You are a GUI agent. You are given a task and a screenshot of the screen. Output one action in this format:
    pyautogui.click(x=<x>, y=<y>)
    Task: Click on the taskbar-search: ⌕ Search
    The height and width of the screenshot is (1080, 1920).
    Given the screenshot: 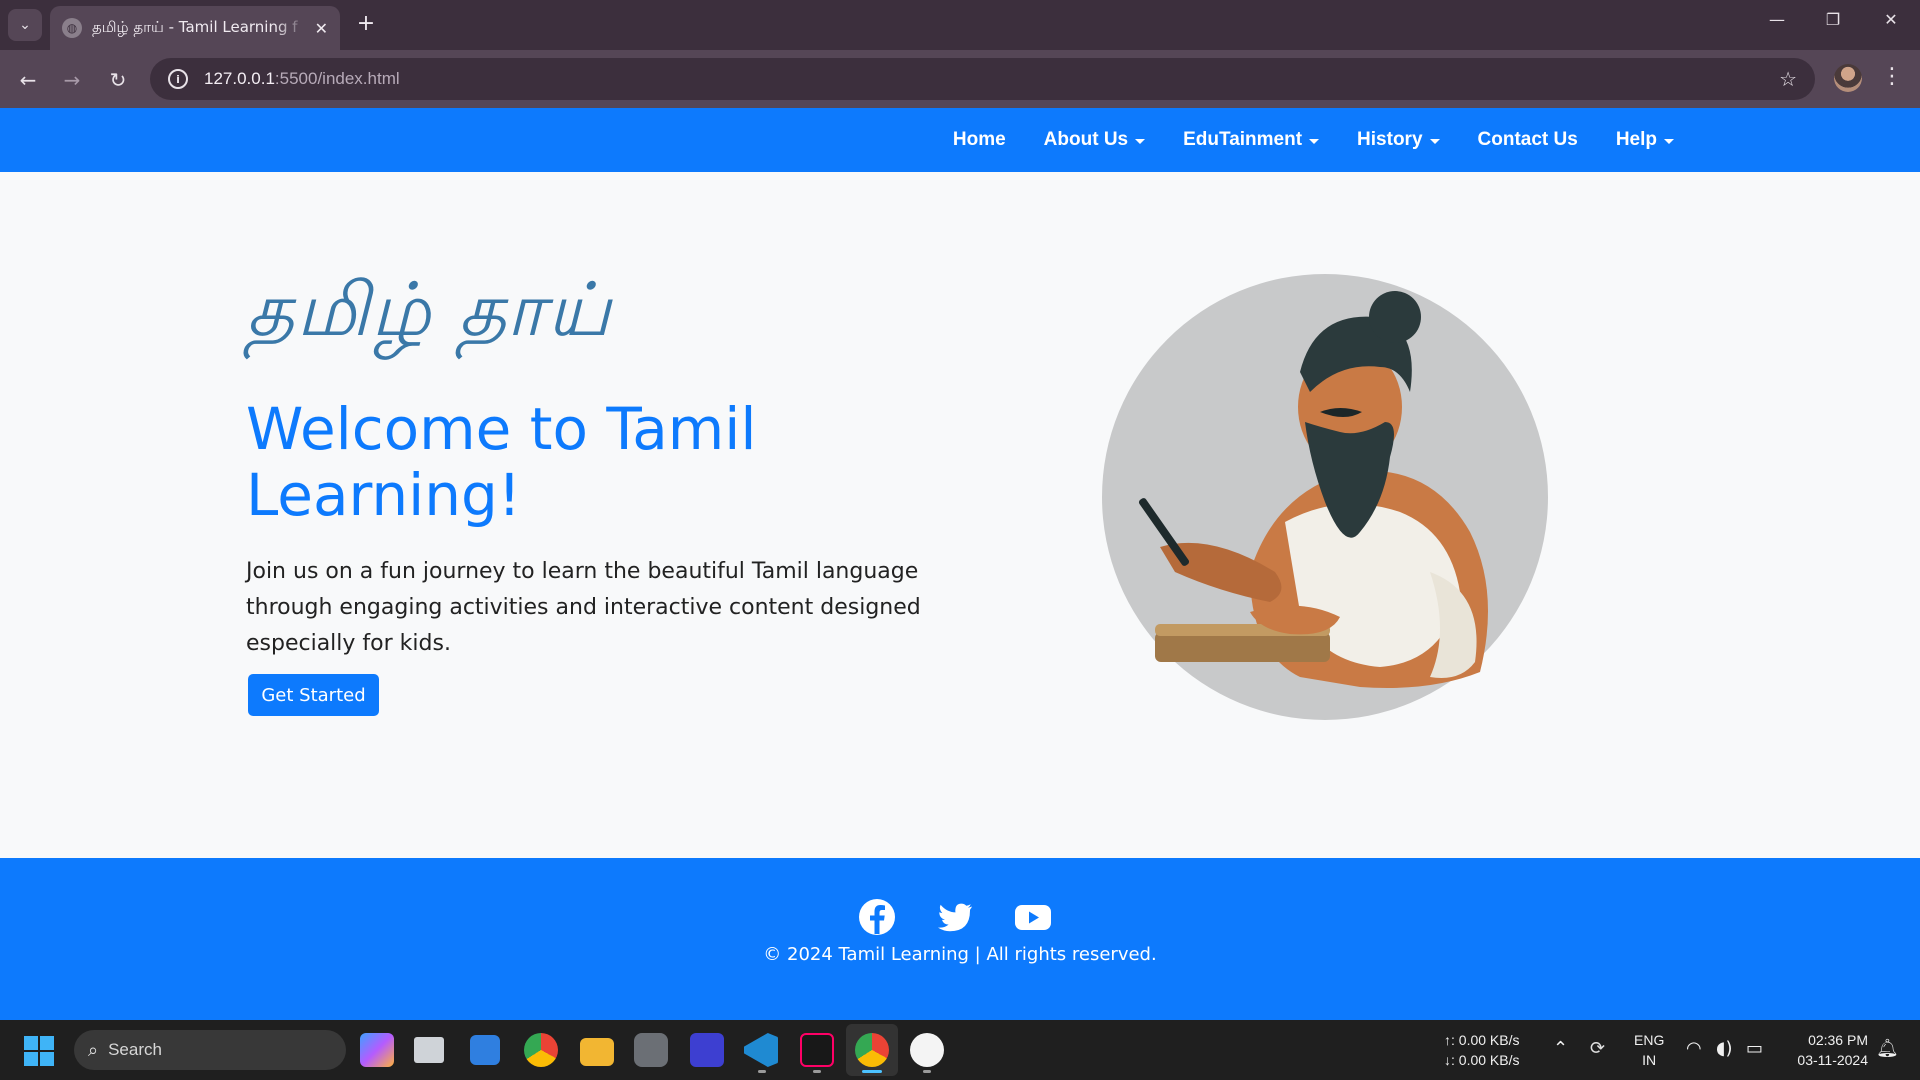 What is the action you would take?
    pyautogui.click(x=210, y=1050)
    